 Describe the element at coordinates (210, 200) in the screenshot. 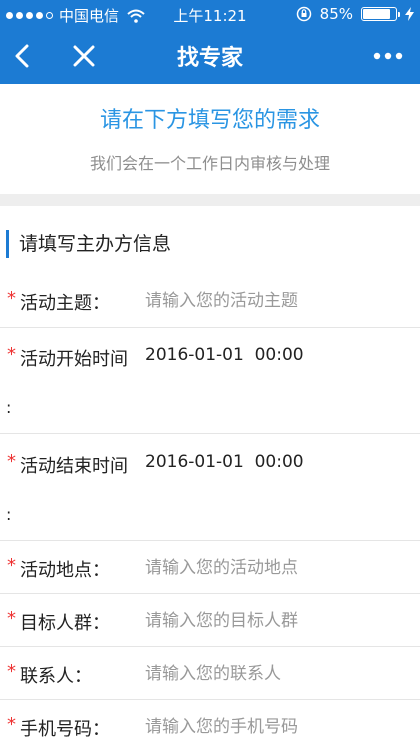

I see `section-divider` at that location.